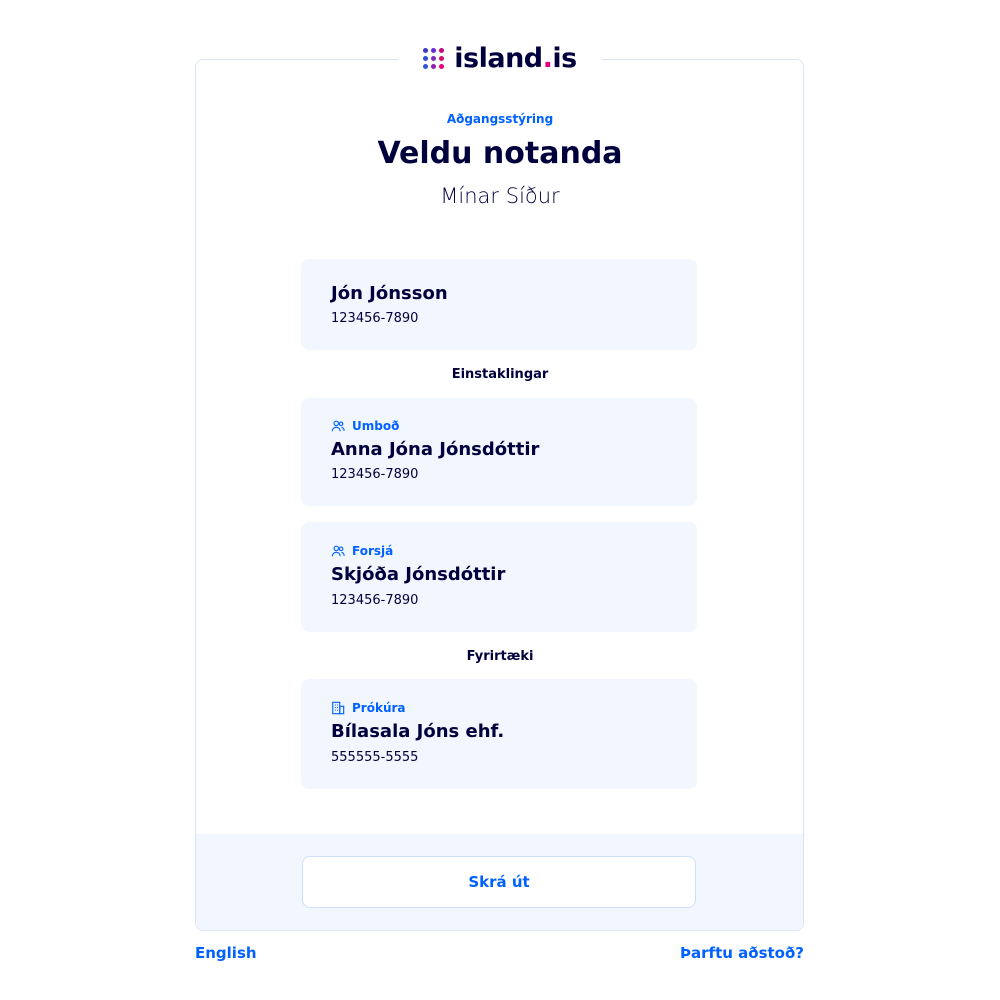  What do you see at coordinates (499, 304) in the screenshot?
I see `current-user-card: Jón Jónsson 123456-7890` at bounding box center [499, 304].